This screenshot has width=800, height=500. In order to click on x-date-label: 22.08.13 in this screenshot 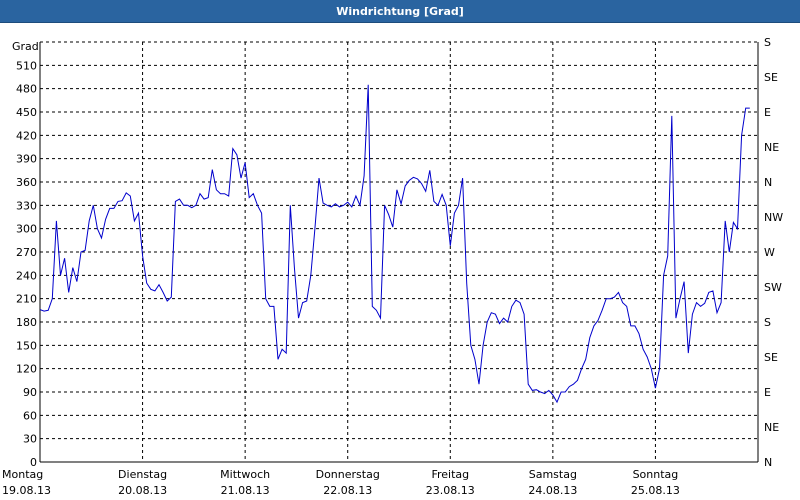, I will do `click(347, 490)`.